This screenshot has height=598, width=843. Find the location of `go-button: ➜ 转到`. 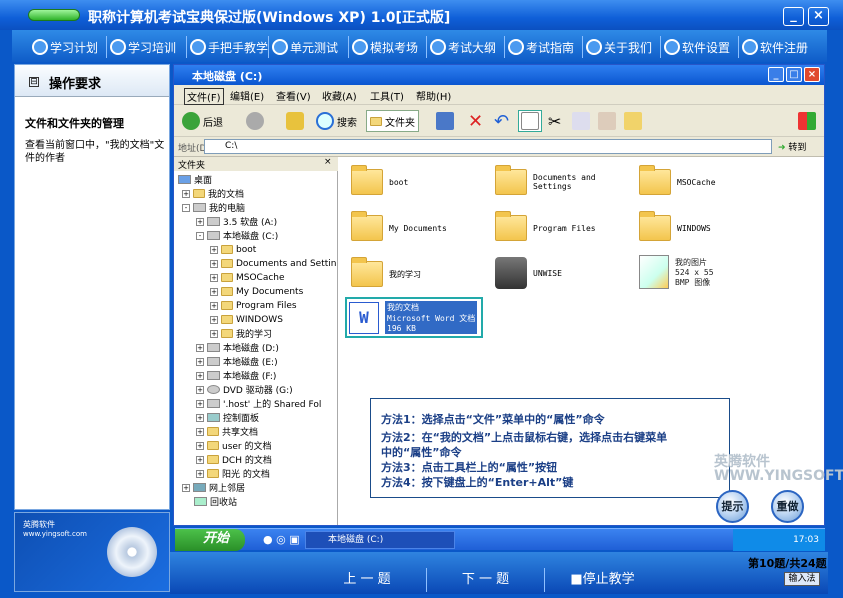

go-button: ➜ 转到 is located at coordinates (792, 146).